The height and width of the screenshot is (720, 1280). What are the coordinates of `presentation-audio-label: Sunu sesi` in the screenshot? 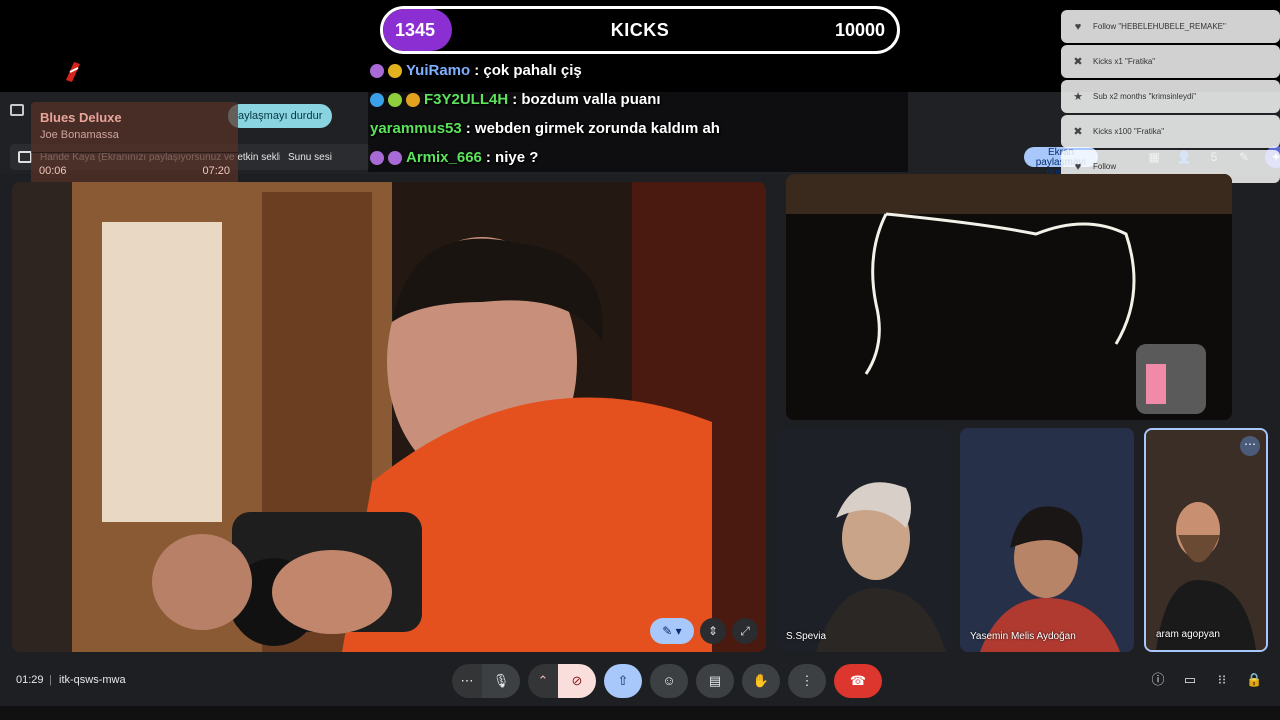 It's located at (310, 157).